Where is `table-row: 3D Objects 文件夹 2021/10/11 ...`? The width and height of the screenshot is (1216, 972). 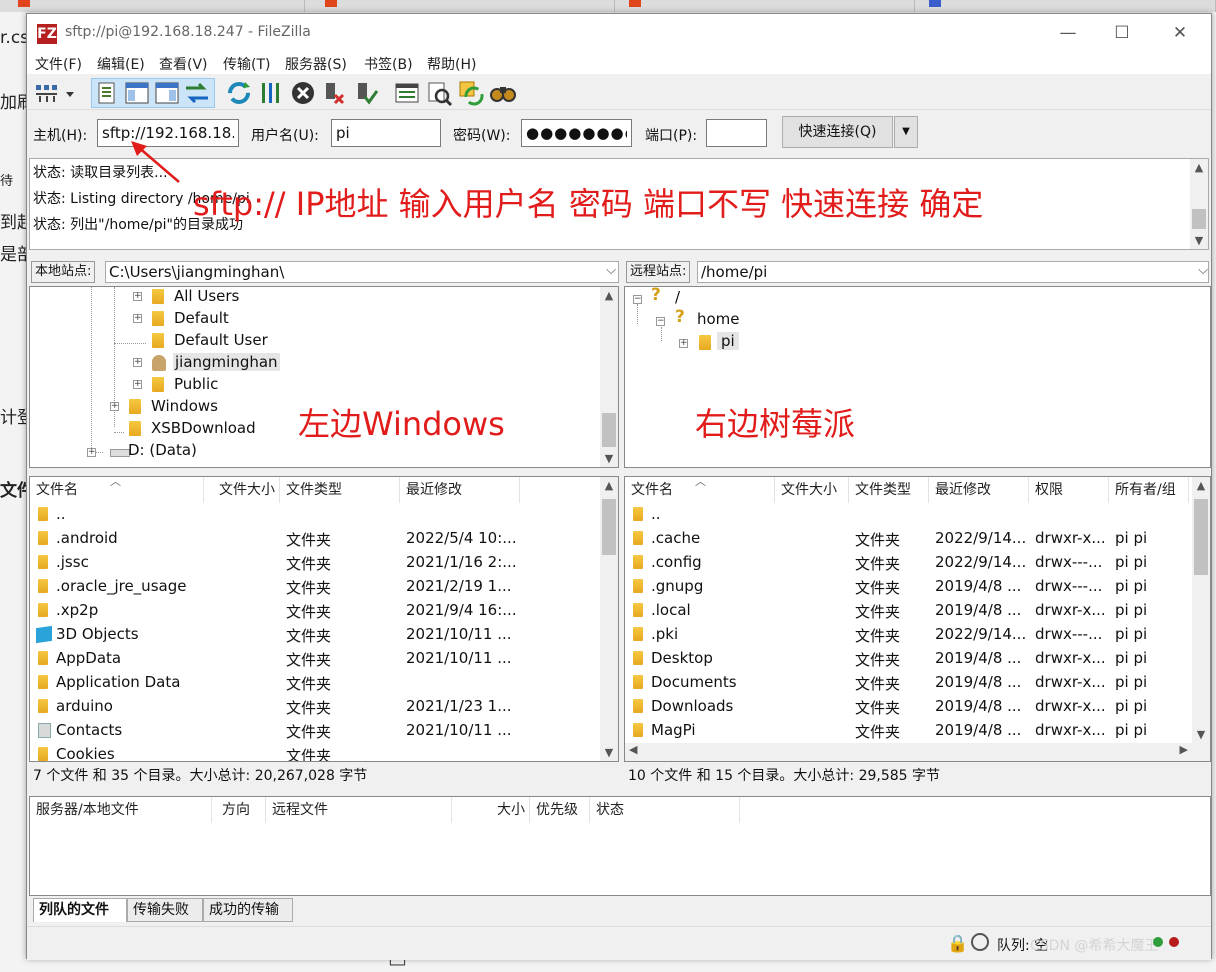 table-row: 3D Objects 文件夹 2021/10/11 ... is located at coordinates (315, 635).